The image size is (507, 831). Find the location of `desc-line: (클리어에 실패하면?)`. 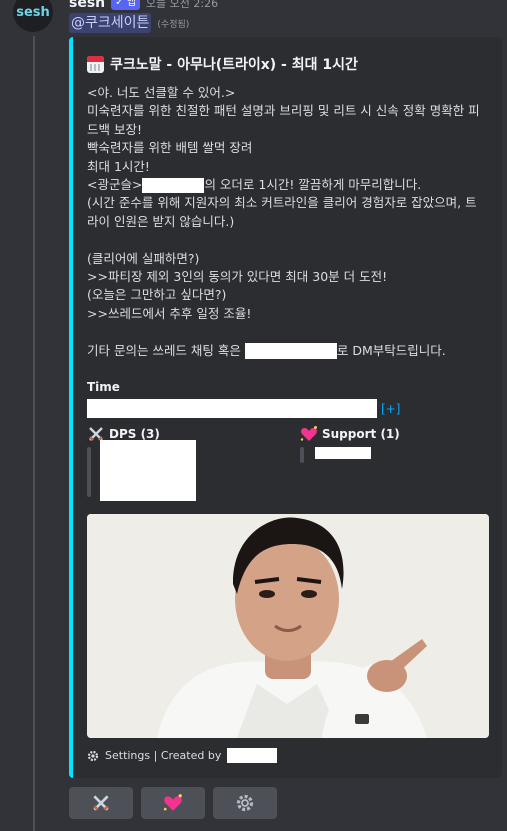

desc-line: (클리어에 실패하면?) is located at coordinates (143, 258).